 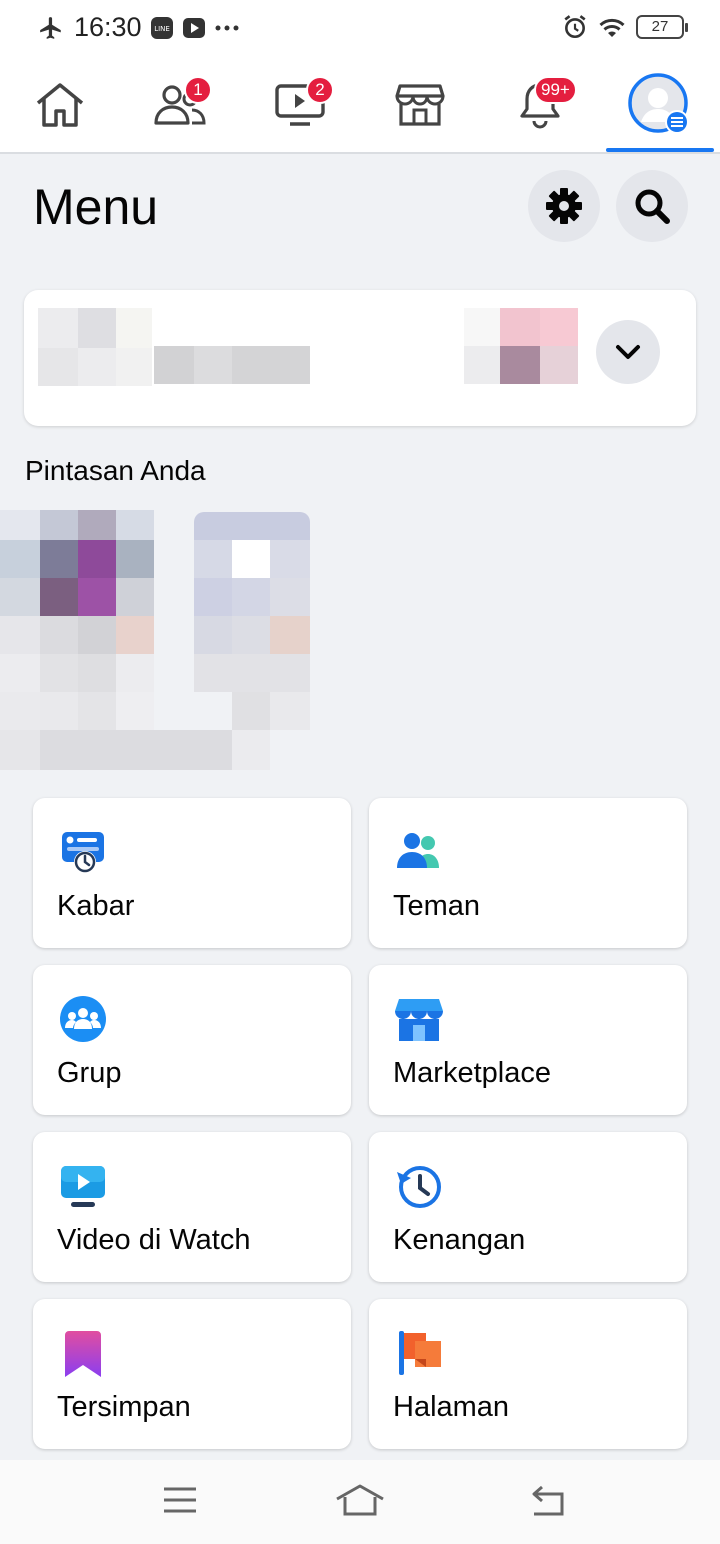 I want to click on friends-tab: 1, so click(x=180, y=105).